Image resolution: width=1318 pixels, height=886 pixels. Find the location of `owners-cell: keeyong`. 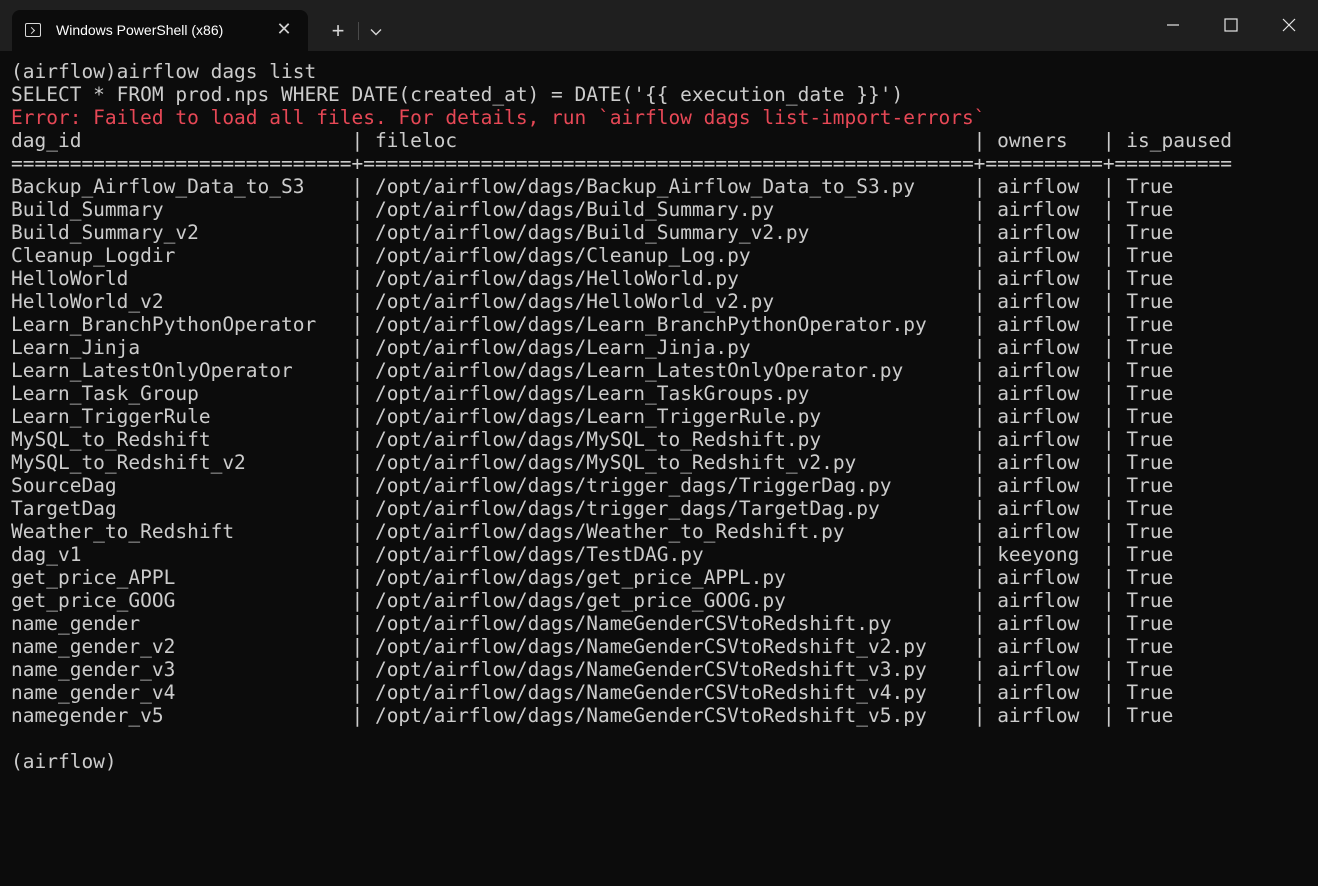

owners-cell: keeyong is located at coordinates (1050, 554).